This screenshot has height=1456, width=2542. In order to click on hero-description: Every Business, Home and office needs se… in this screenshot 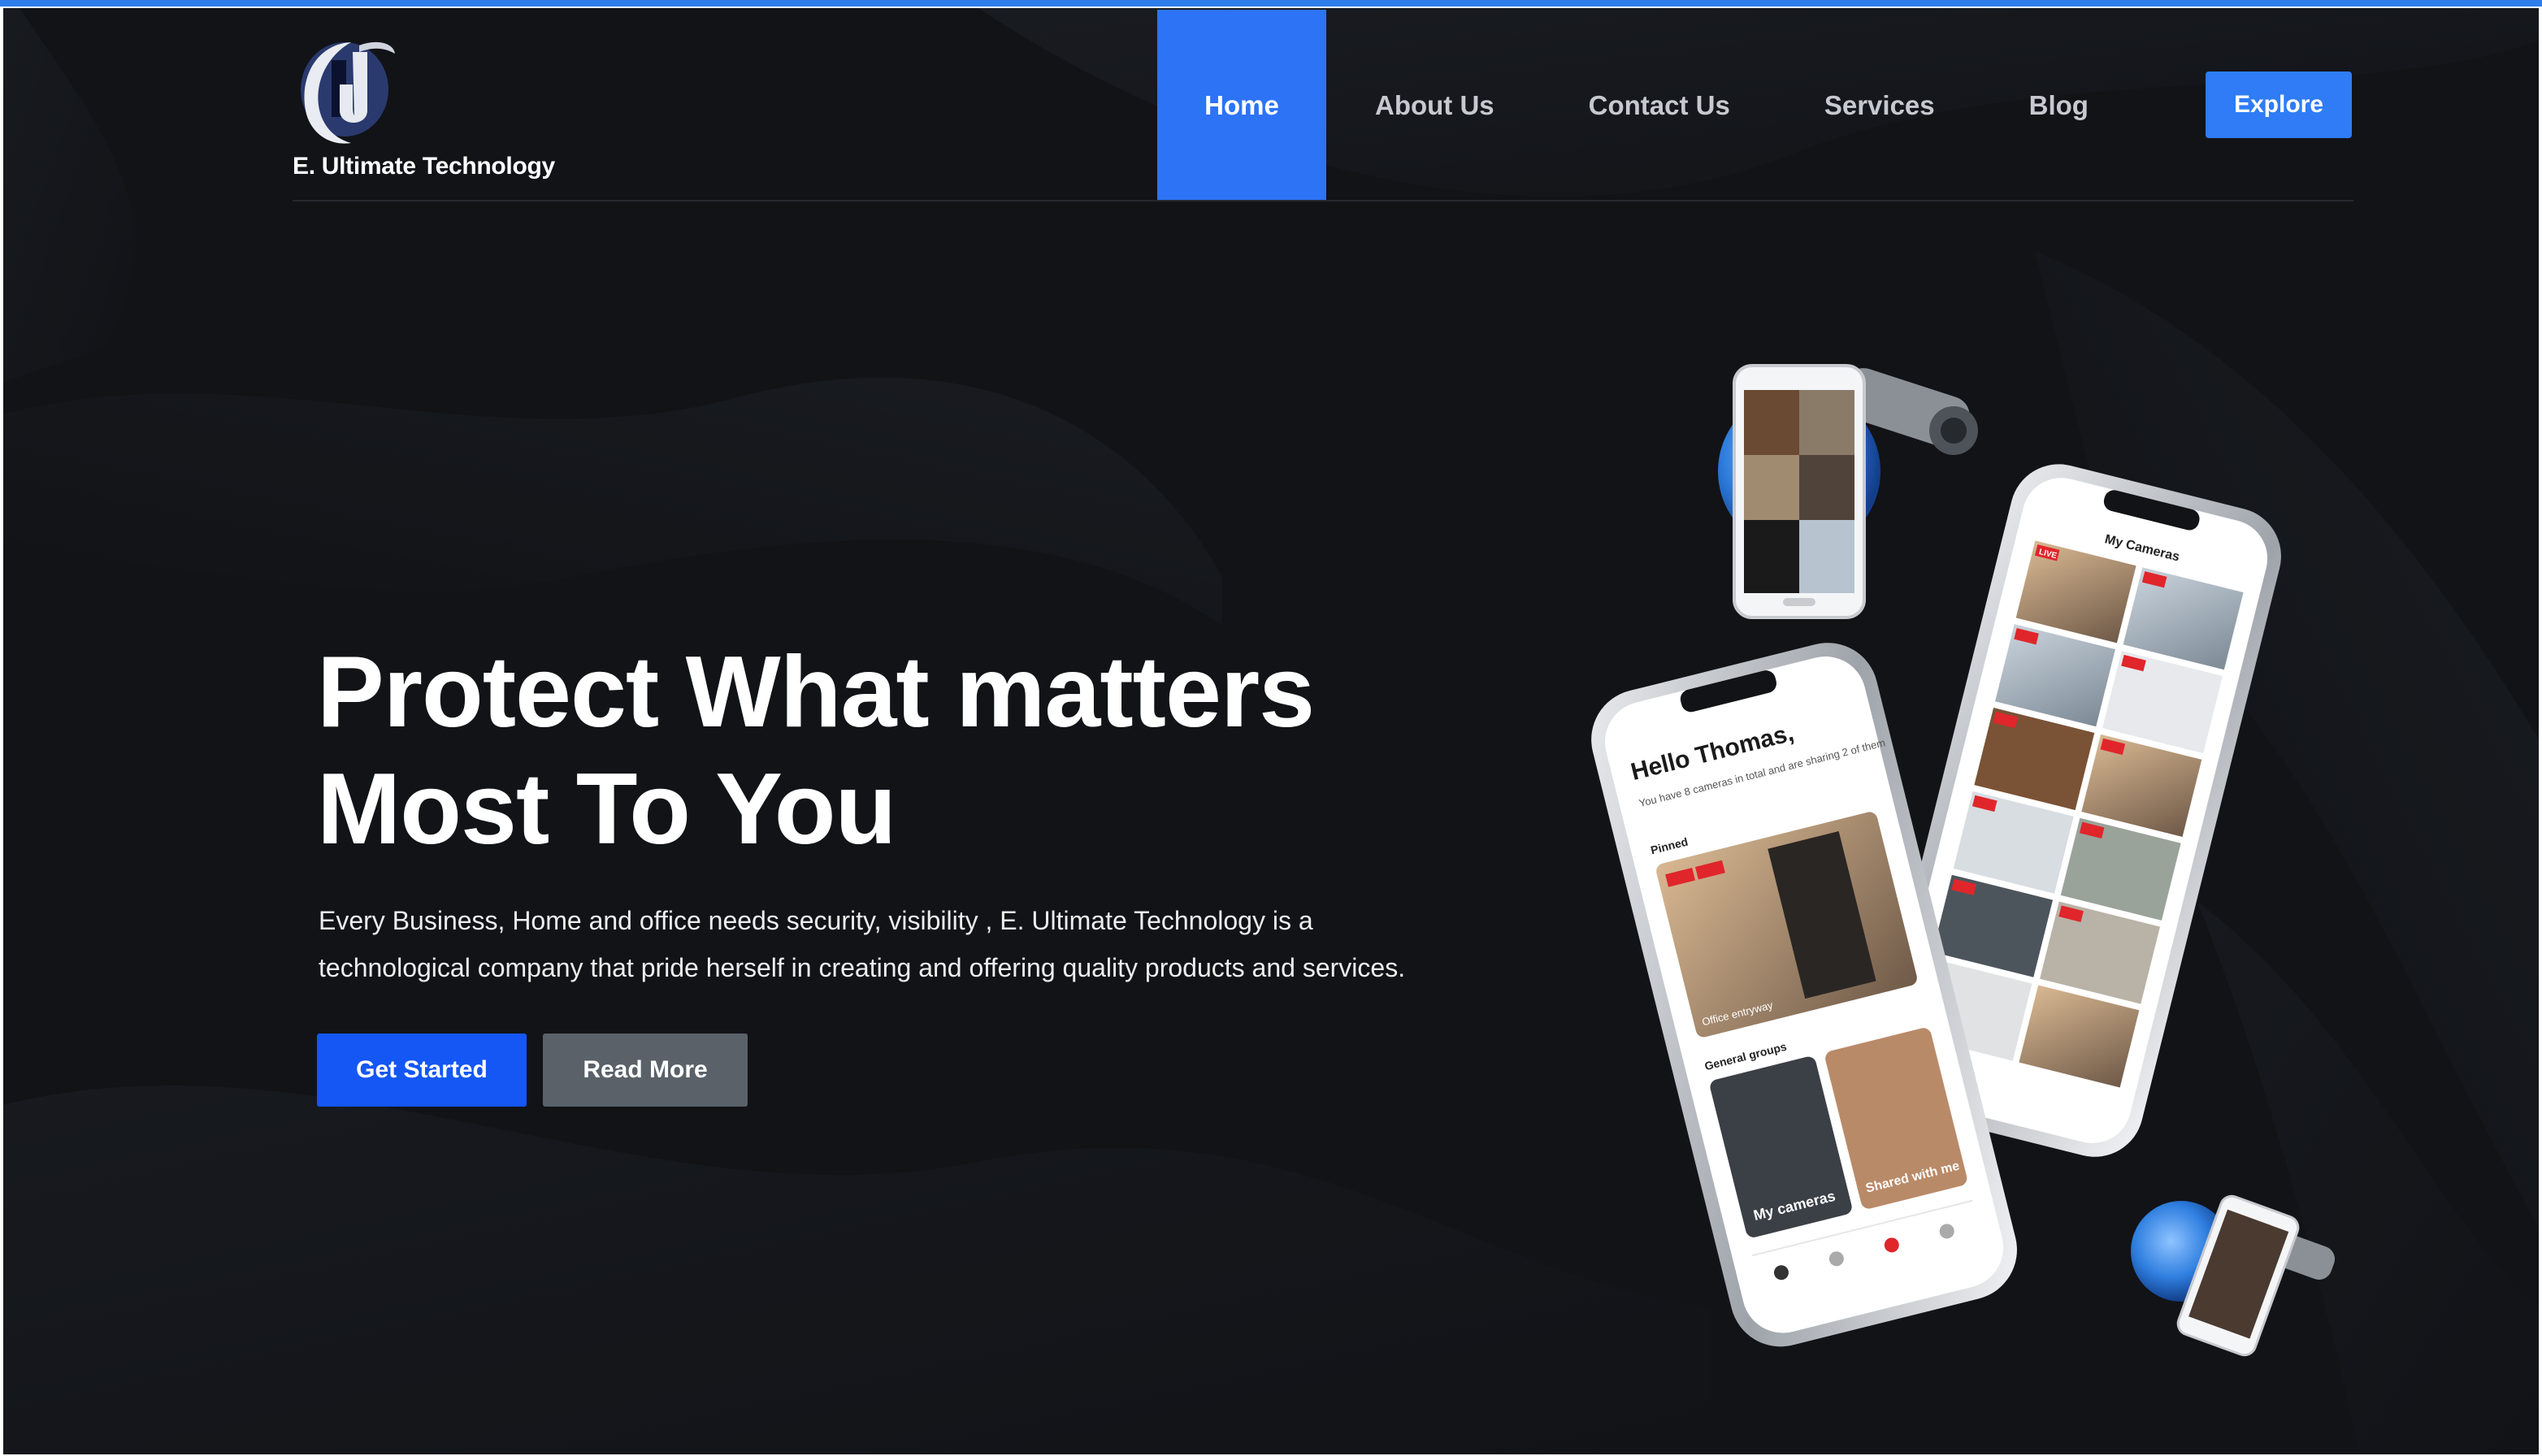, I will do `click(912, 944)`.